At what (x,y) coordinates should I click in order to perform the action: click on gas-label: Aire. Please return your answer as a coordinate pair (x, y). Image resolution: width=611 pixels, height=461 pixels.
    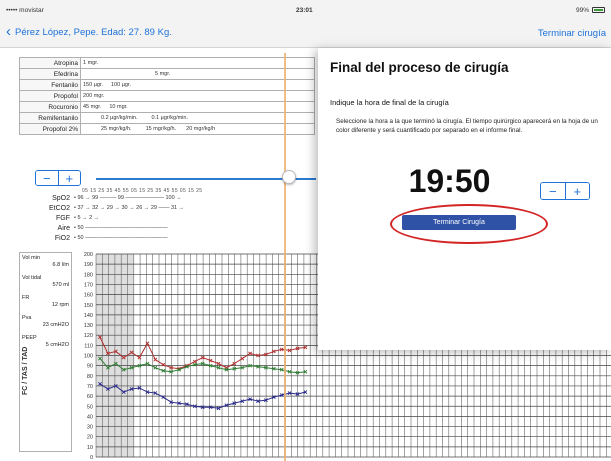
    Looking at the image, I should click on (63, 228).